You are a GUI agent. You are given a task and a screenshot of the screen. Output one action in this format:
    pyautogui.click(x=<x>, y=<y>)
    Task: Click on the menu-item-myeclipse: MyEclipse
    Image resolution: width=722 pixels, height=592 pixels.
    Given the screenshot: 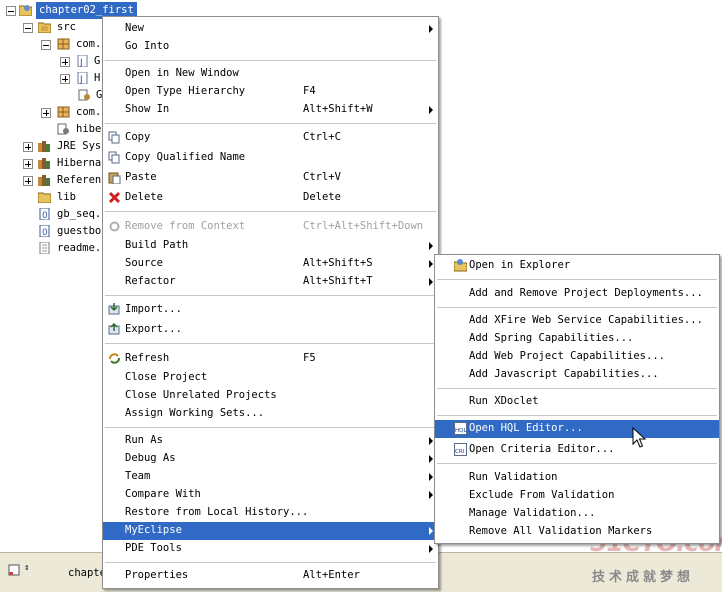 What is the action you would take?
    pyautogui.click(x=270, y=531)
    